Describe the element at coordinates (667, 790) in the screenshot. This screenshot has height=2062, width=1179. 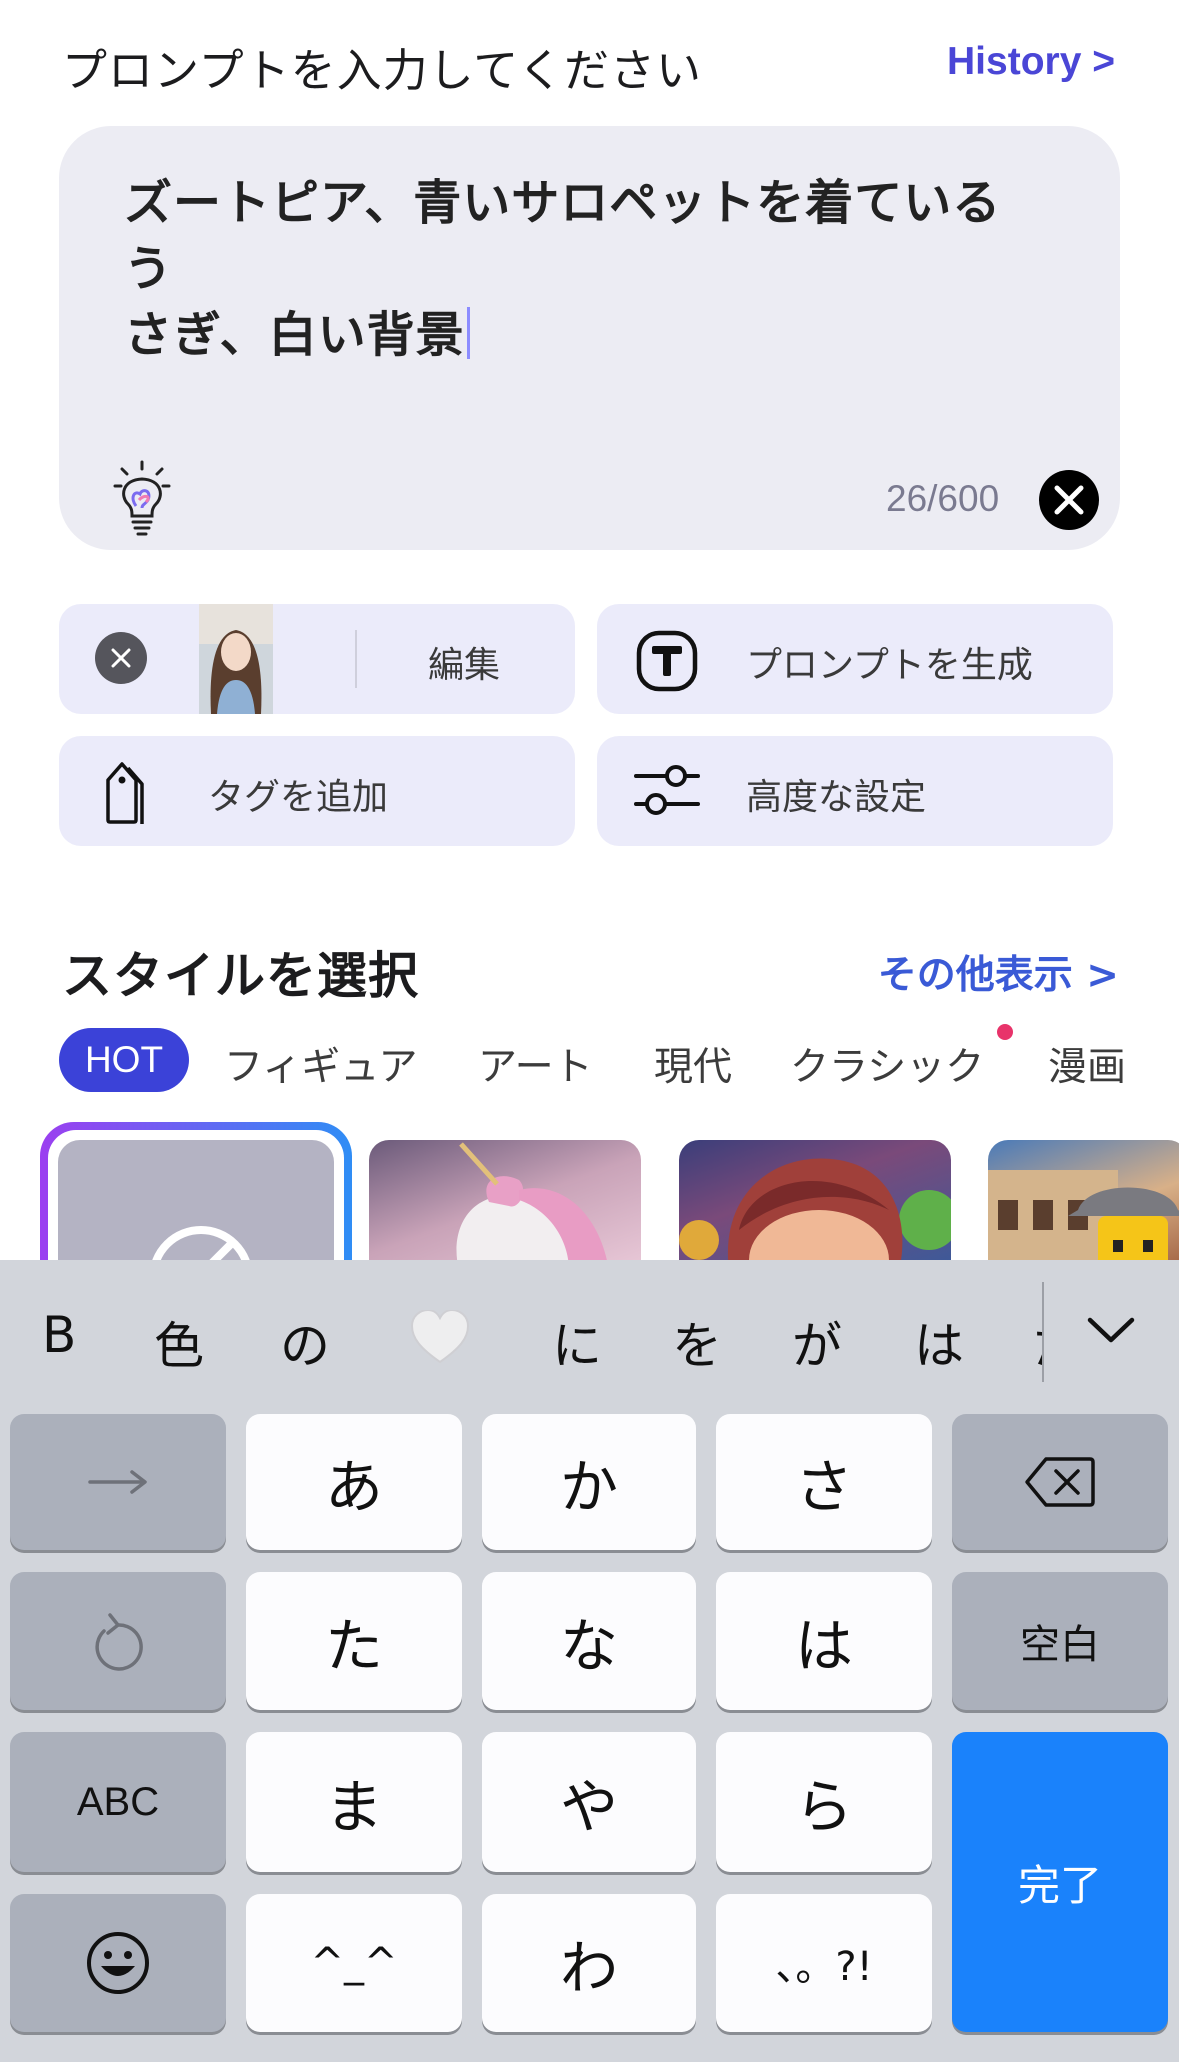
I see `sliders-icon` at that location.